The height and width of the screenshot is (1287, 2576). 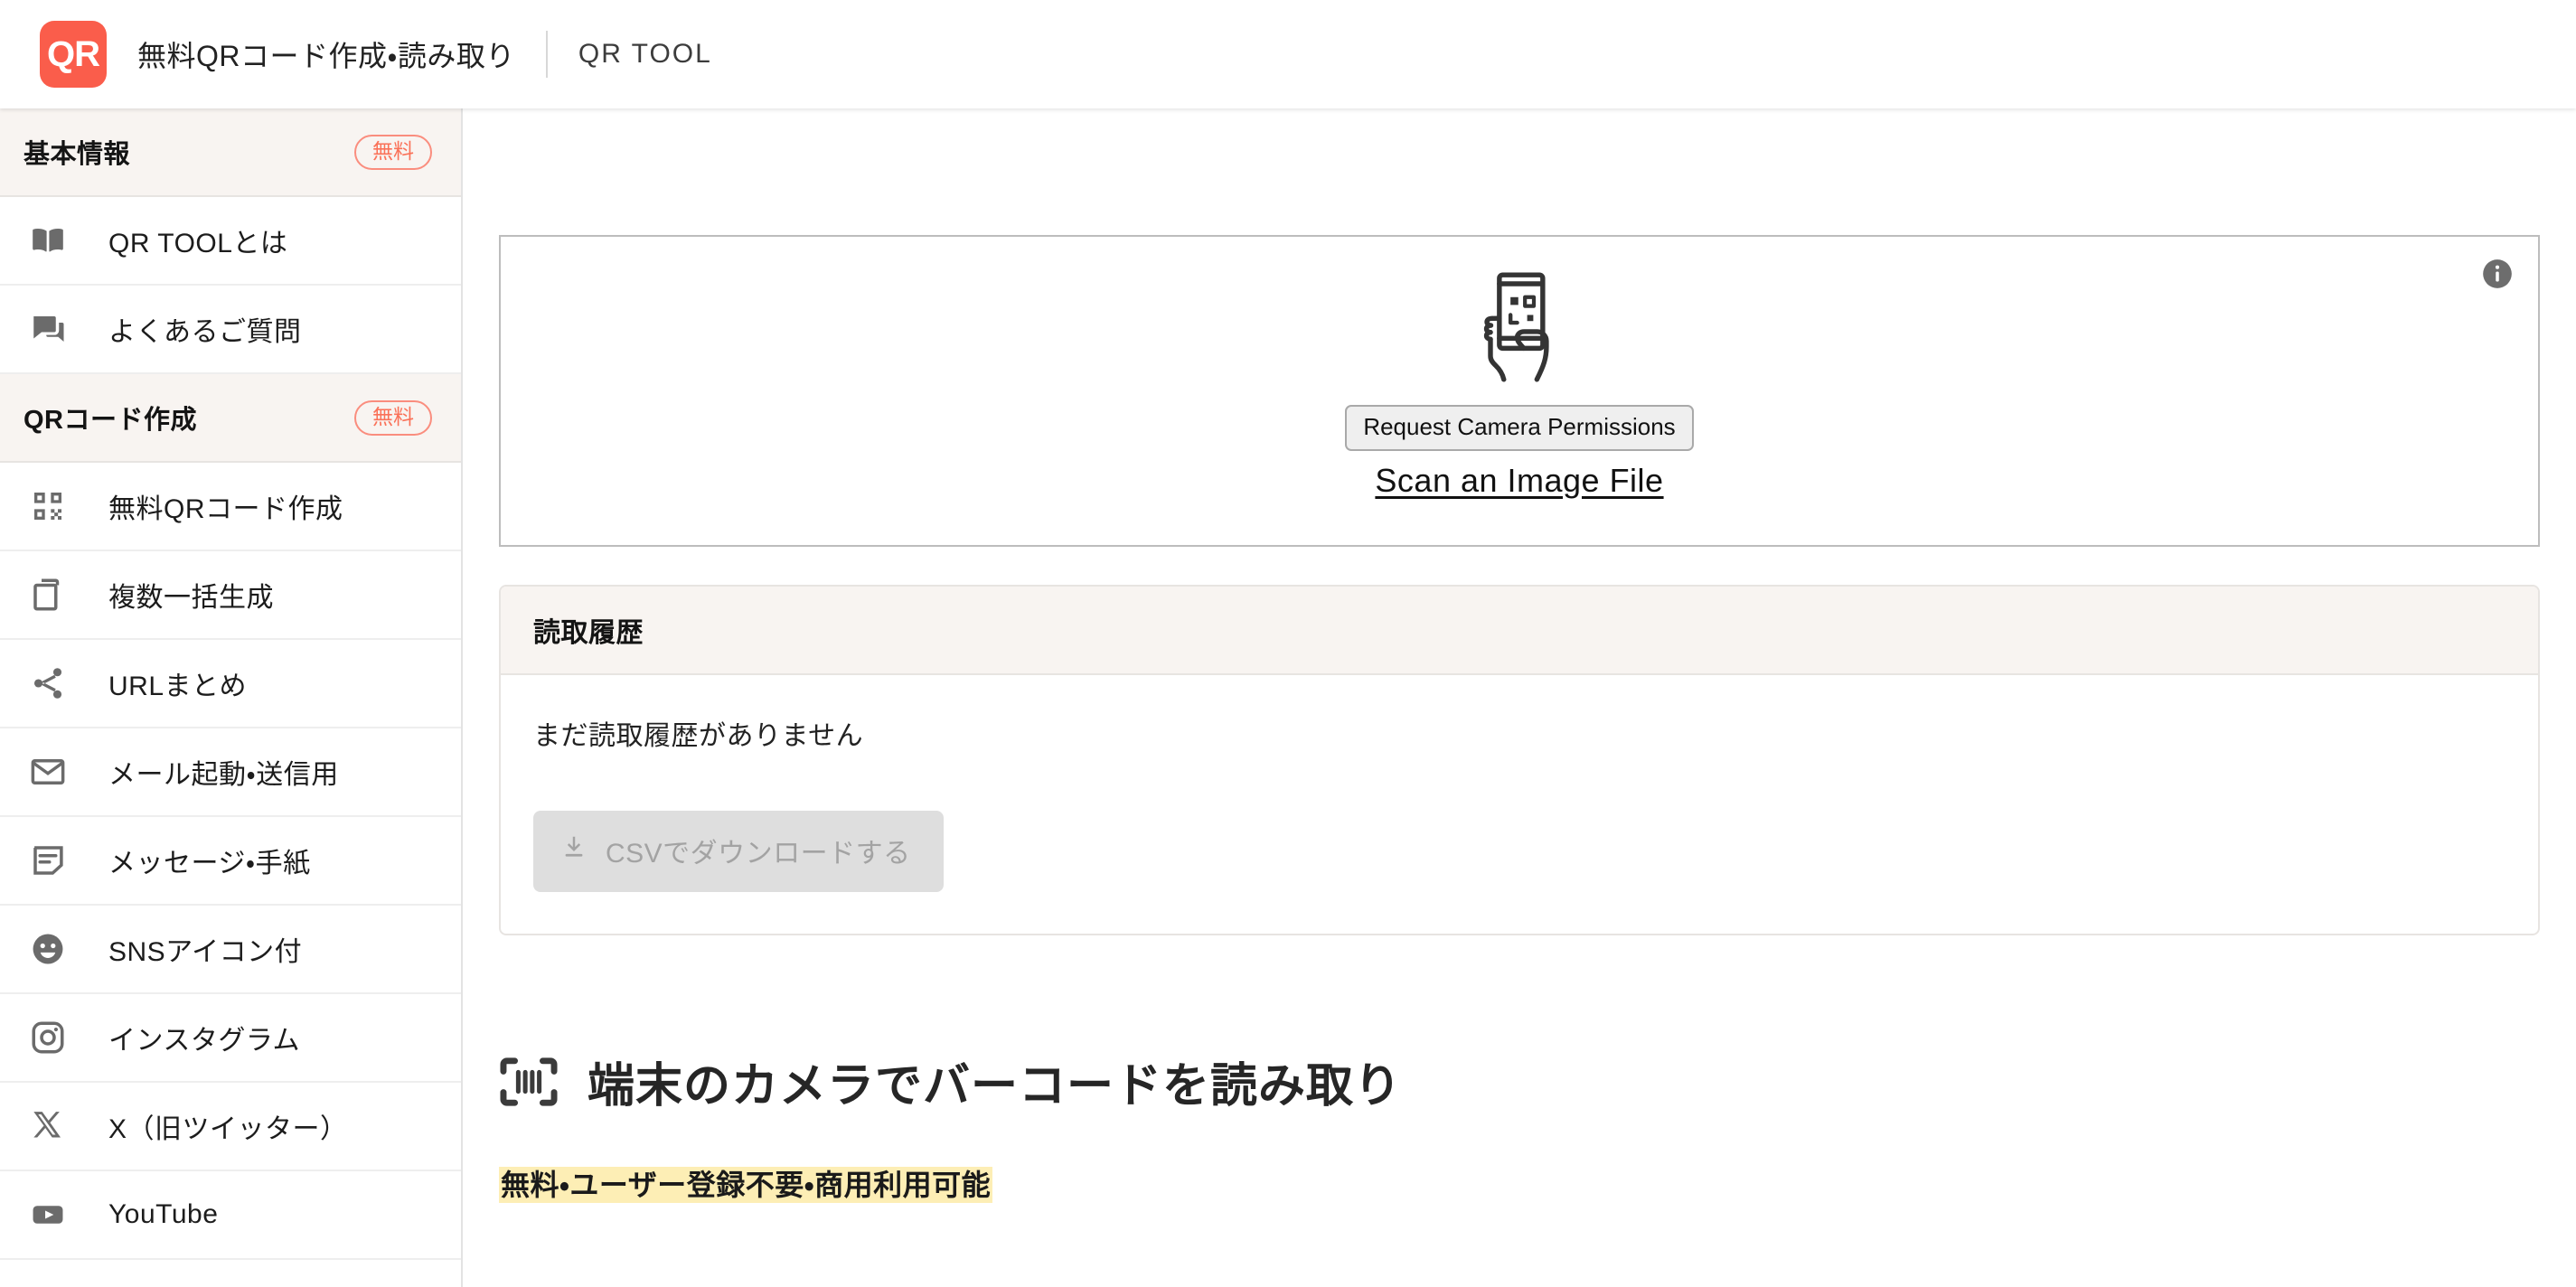 I want to click on promo-highlight: 無料・ユーザー登録不要・商用利用可能, so click(x=1520, y=1183).